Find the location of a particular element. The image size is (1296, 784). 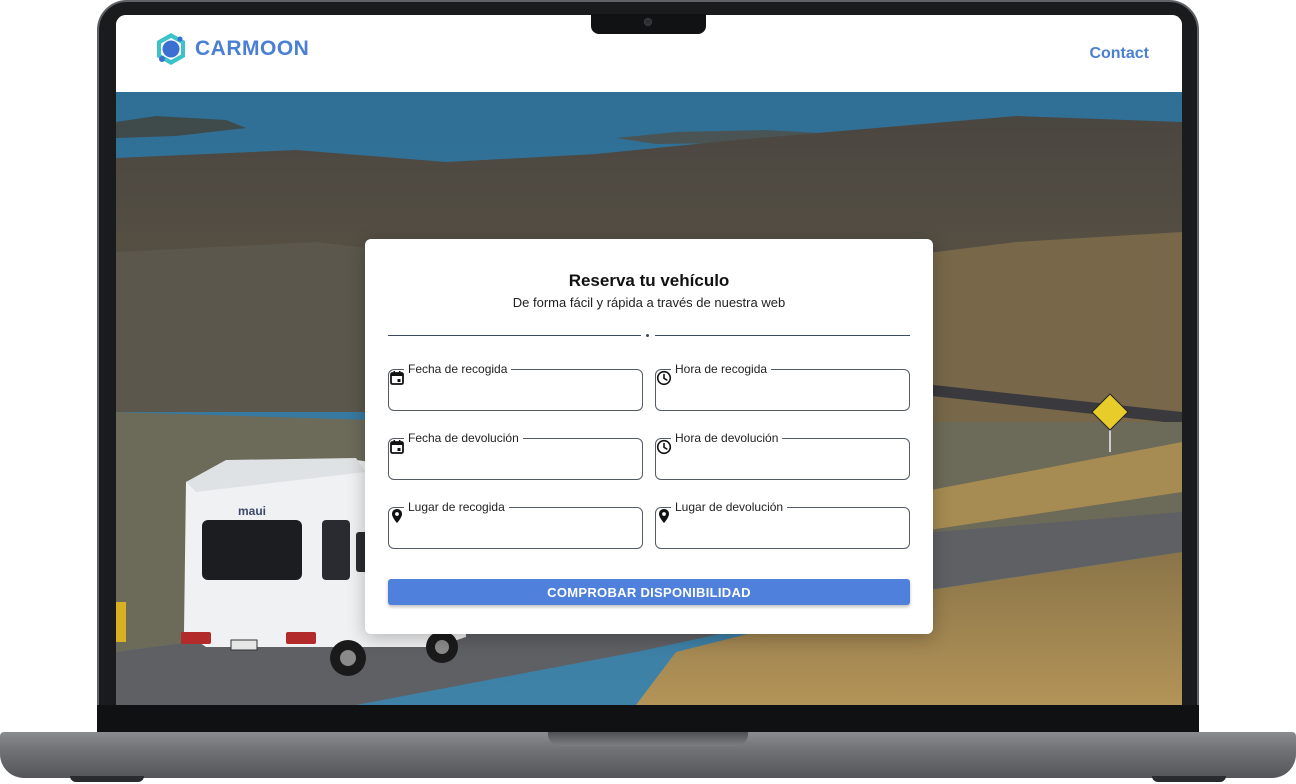

brand-logo: CARMOON is located at coordinates (231, 49).